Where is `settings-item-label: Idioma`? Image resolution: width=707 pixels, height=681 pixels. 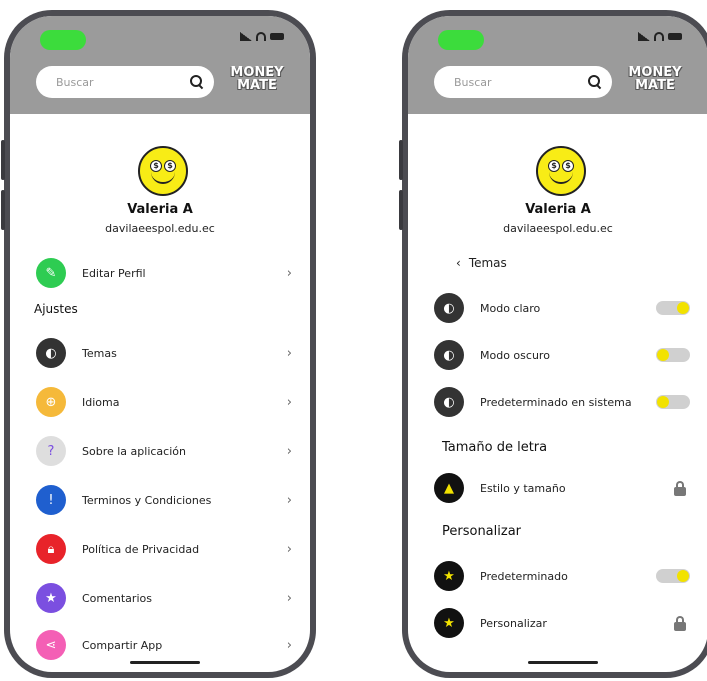 settings-item-label: Idioma is located at coordinates (101, 402).